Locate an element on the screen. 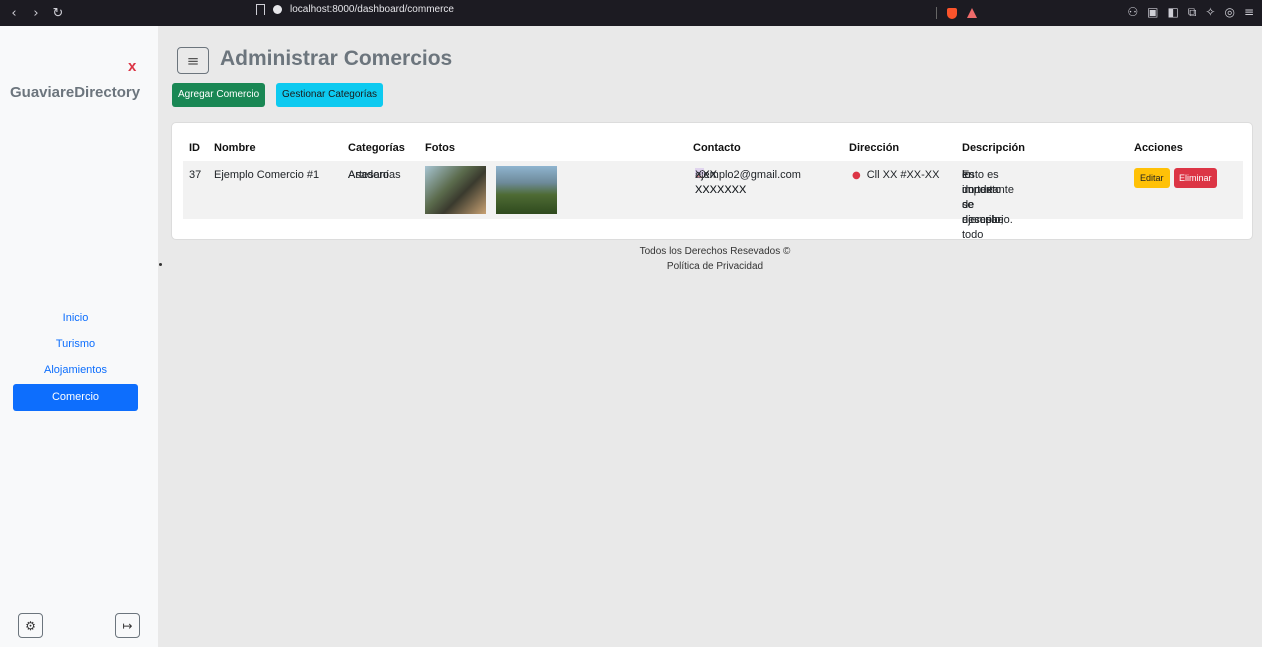  wallet-icon: ▣ is located at coordinates (1152, 12).